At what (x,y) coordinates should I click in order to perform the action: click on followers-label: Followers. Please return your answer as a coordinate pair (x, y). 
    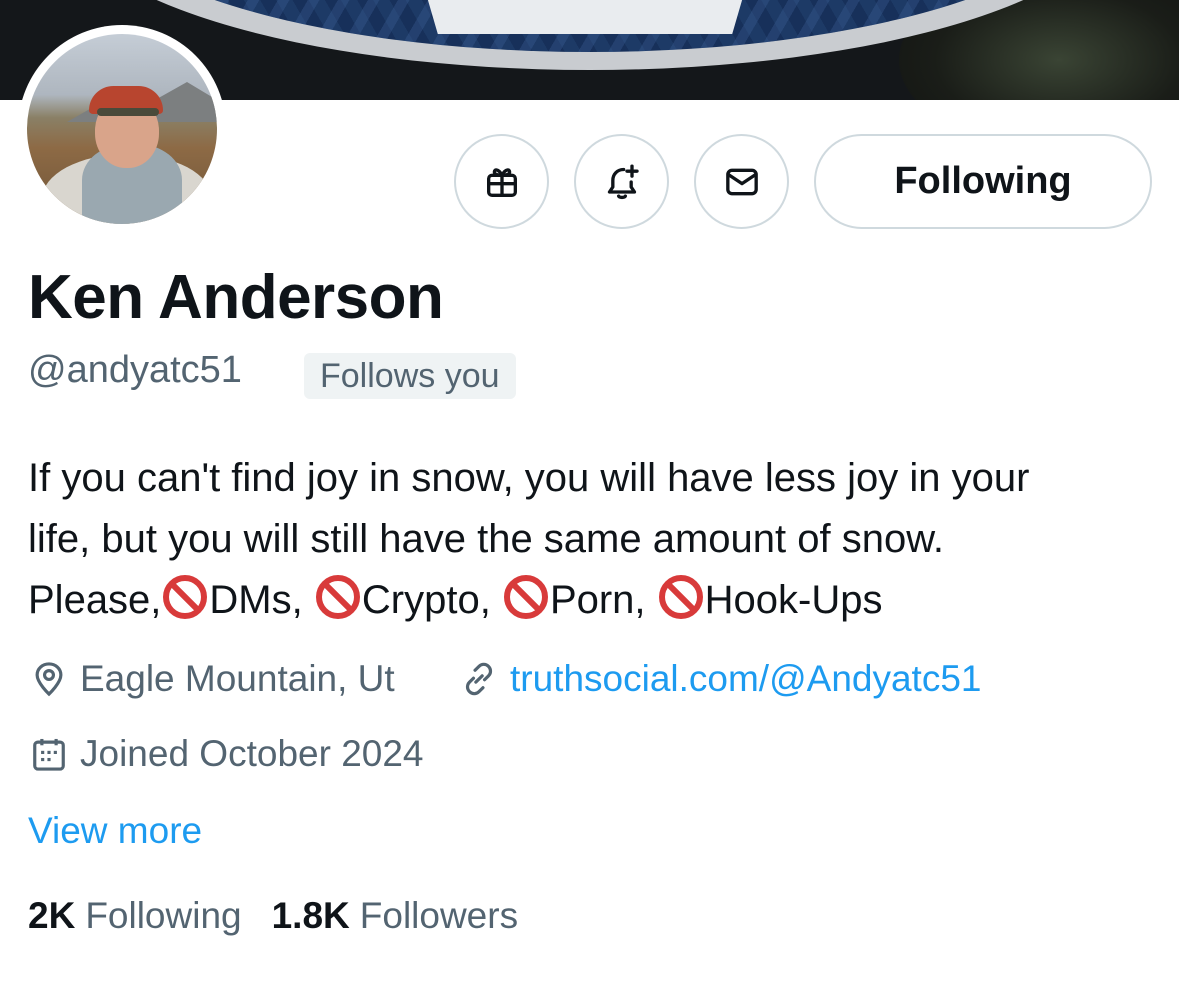
    Looking at the image, I should click on (439, 915).